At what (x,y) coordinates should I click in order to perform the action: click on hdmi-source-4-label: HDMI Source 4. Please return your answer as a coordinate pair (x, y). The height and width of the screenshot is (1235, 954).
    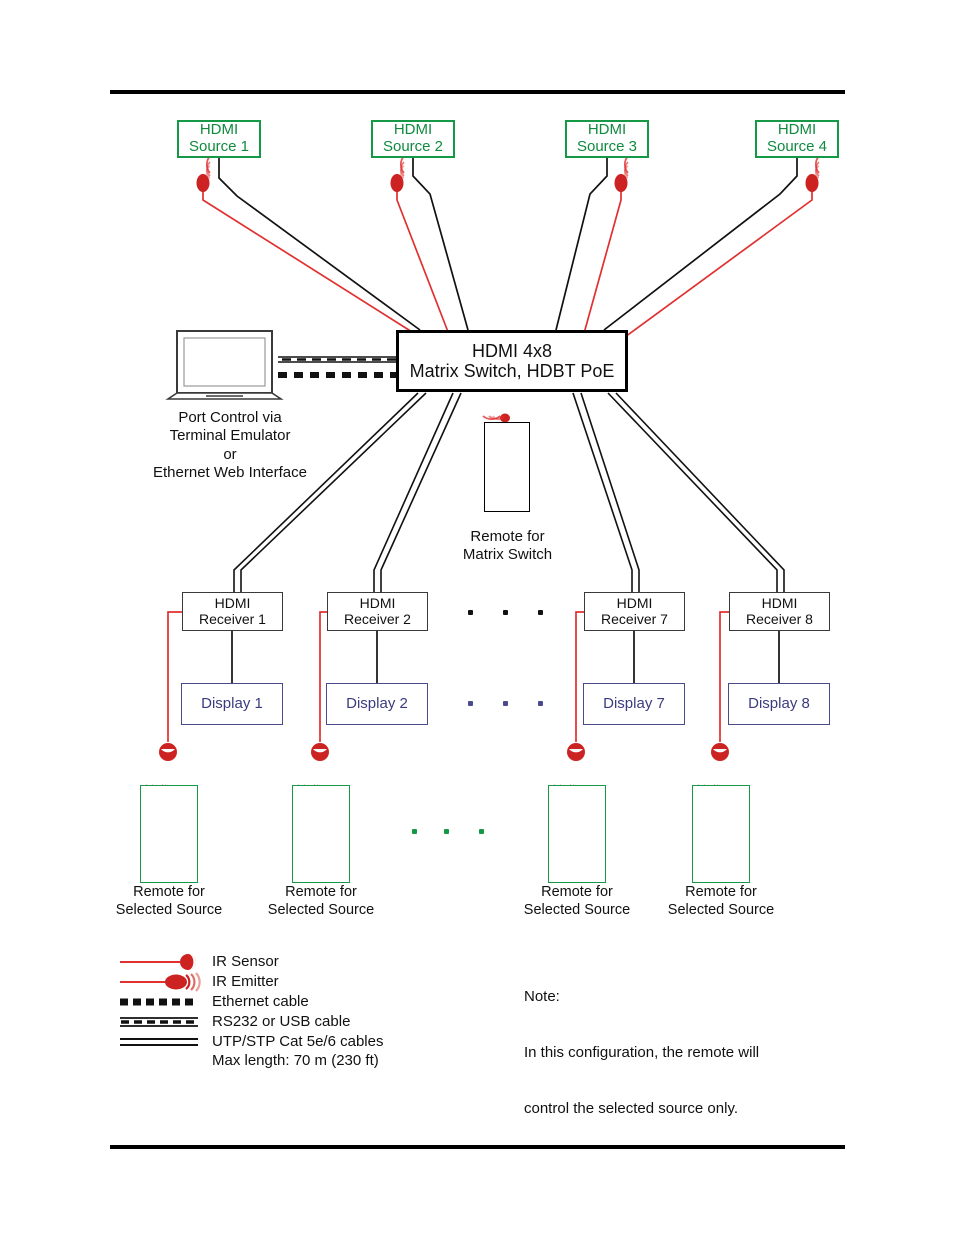
    Looking at the image, I should click on (797, 138).